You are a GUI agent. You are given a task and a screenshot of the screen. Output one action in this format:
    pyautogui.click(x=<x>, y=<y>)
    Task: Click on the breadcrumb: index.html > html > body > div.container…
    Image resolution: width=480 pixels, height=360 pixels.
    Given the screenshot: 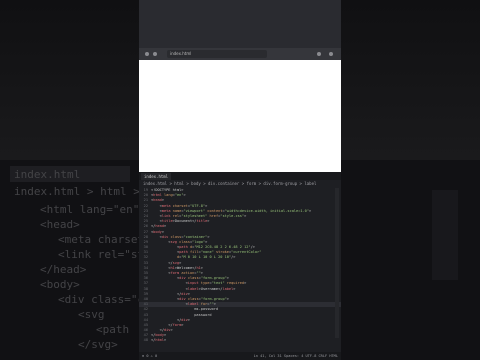 What is the action you would take?
    pyautogui.click(x=229, y=183)
    